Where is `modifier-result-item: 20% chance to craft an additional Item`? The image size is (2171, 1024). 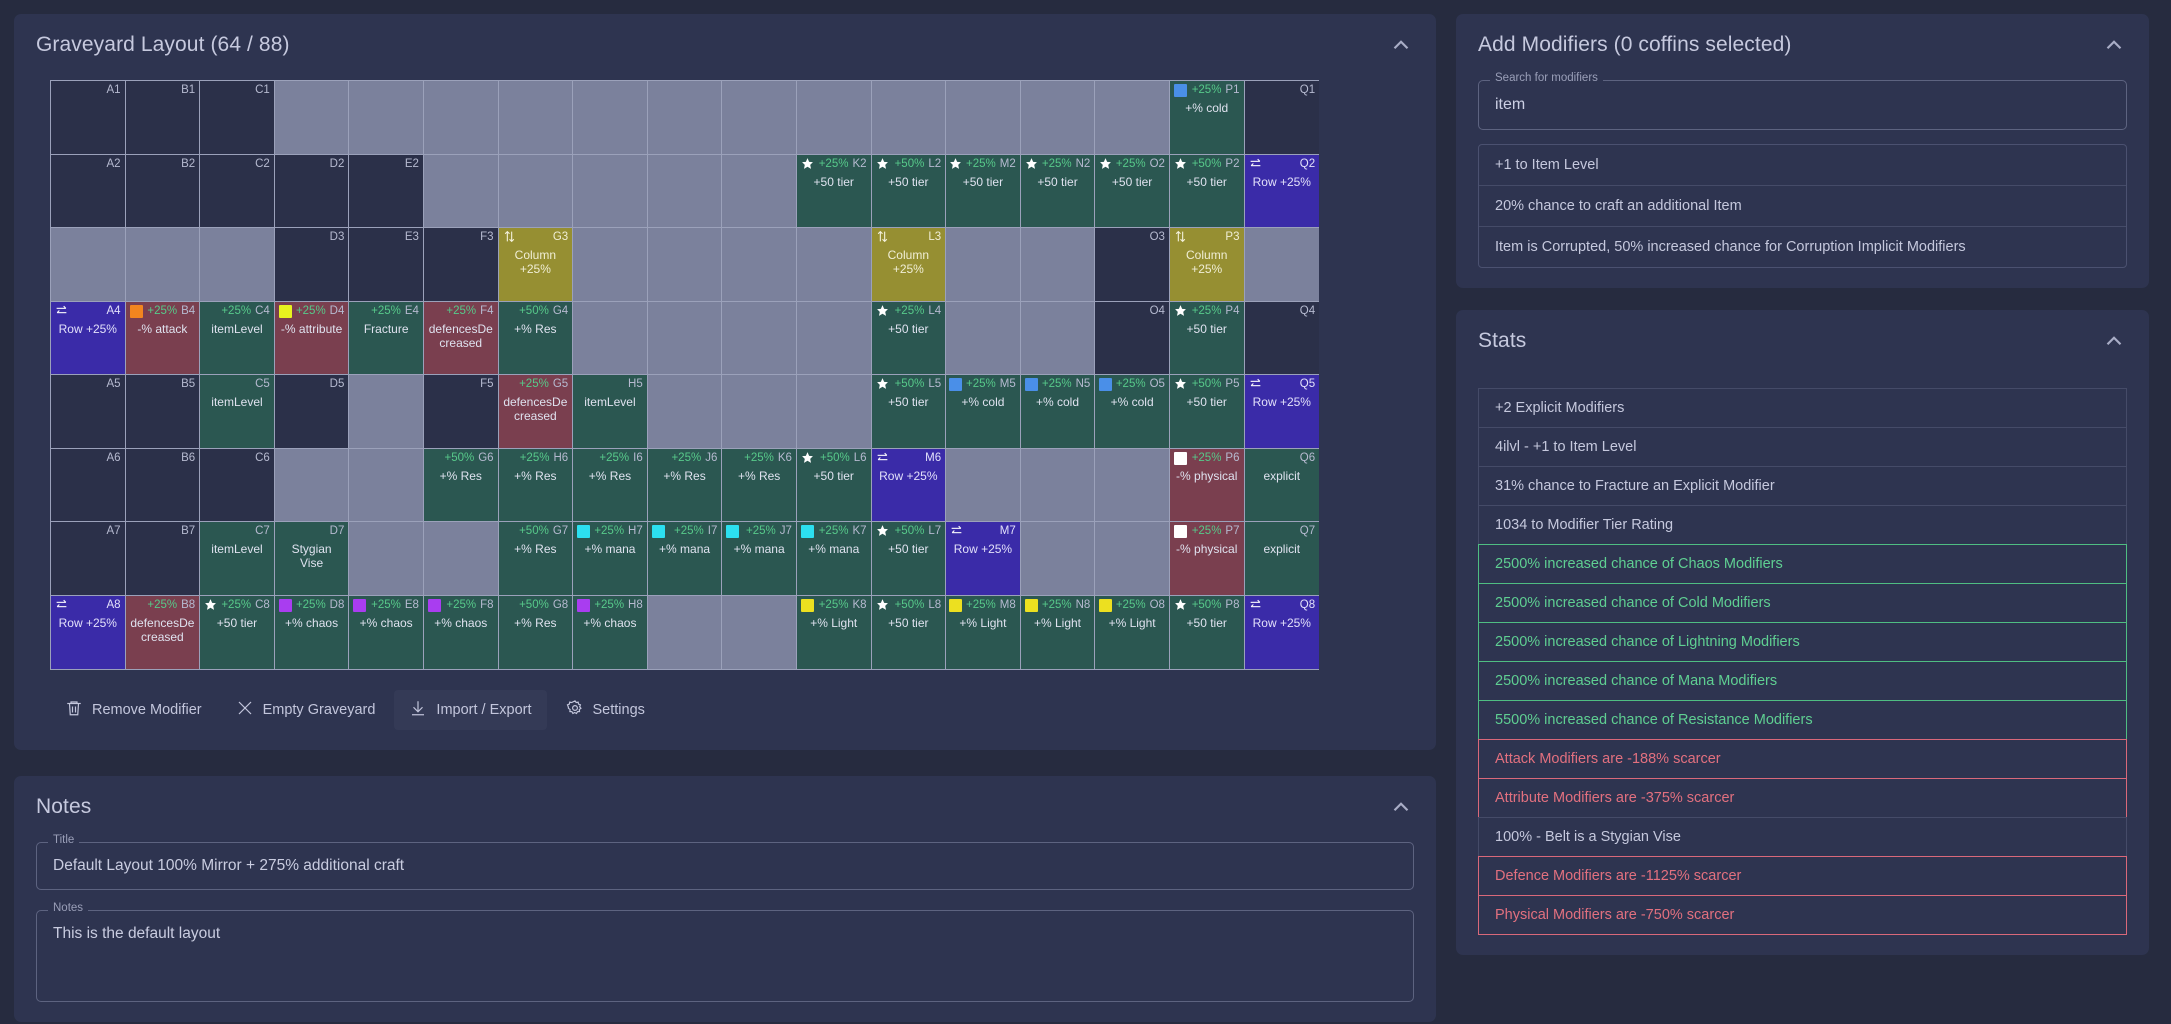 modifier-result-item: 20% chance to craft an additional Item is located at coordinates (1802, 206).